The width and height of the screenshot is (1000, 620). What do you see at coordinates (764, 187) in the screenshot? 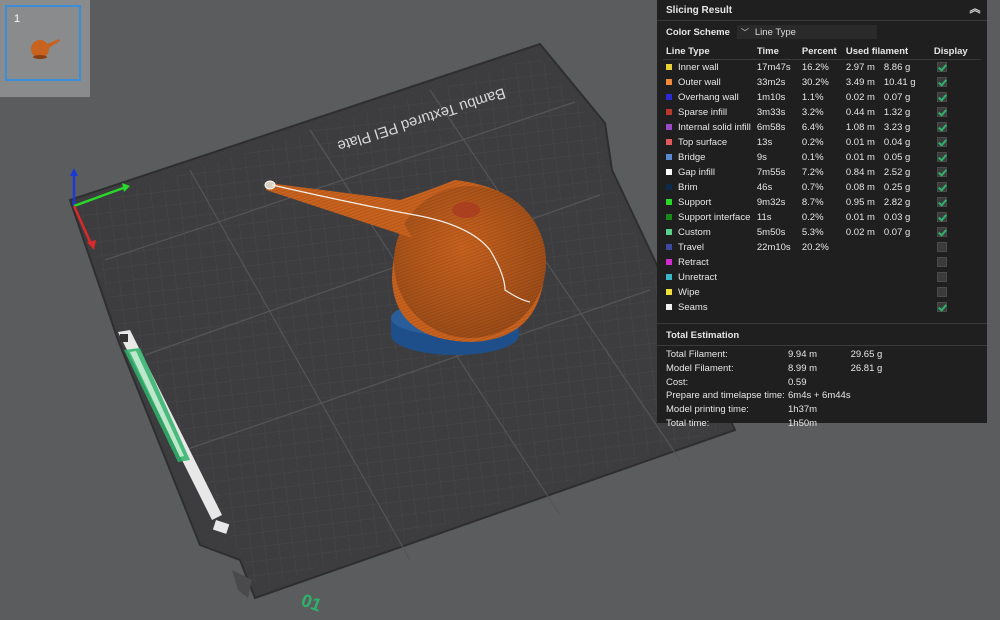
I see `time-cell: 46s` at bounding box center [764, 187].